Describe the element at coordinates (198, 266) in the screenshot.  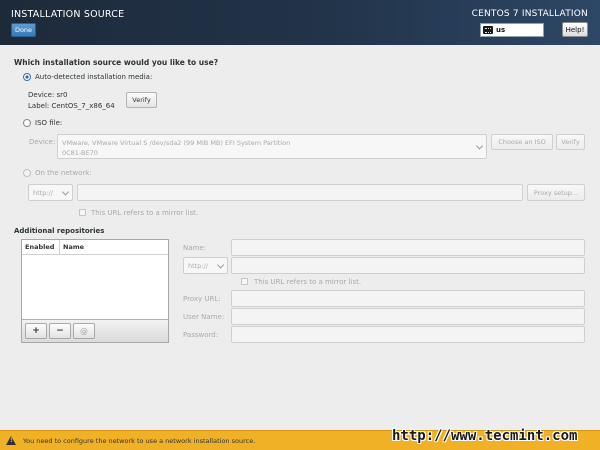
I see `repo-protocol-value: http://` at that location.